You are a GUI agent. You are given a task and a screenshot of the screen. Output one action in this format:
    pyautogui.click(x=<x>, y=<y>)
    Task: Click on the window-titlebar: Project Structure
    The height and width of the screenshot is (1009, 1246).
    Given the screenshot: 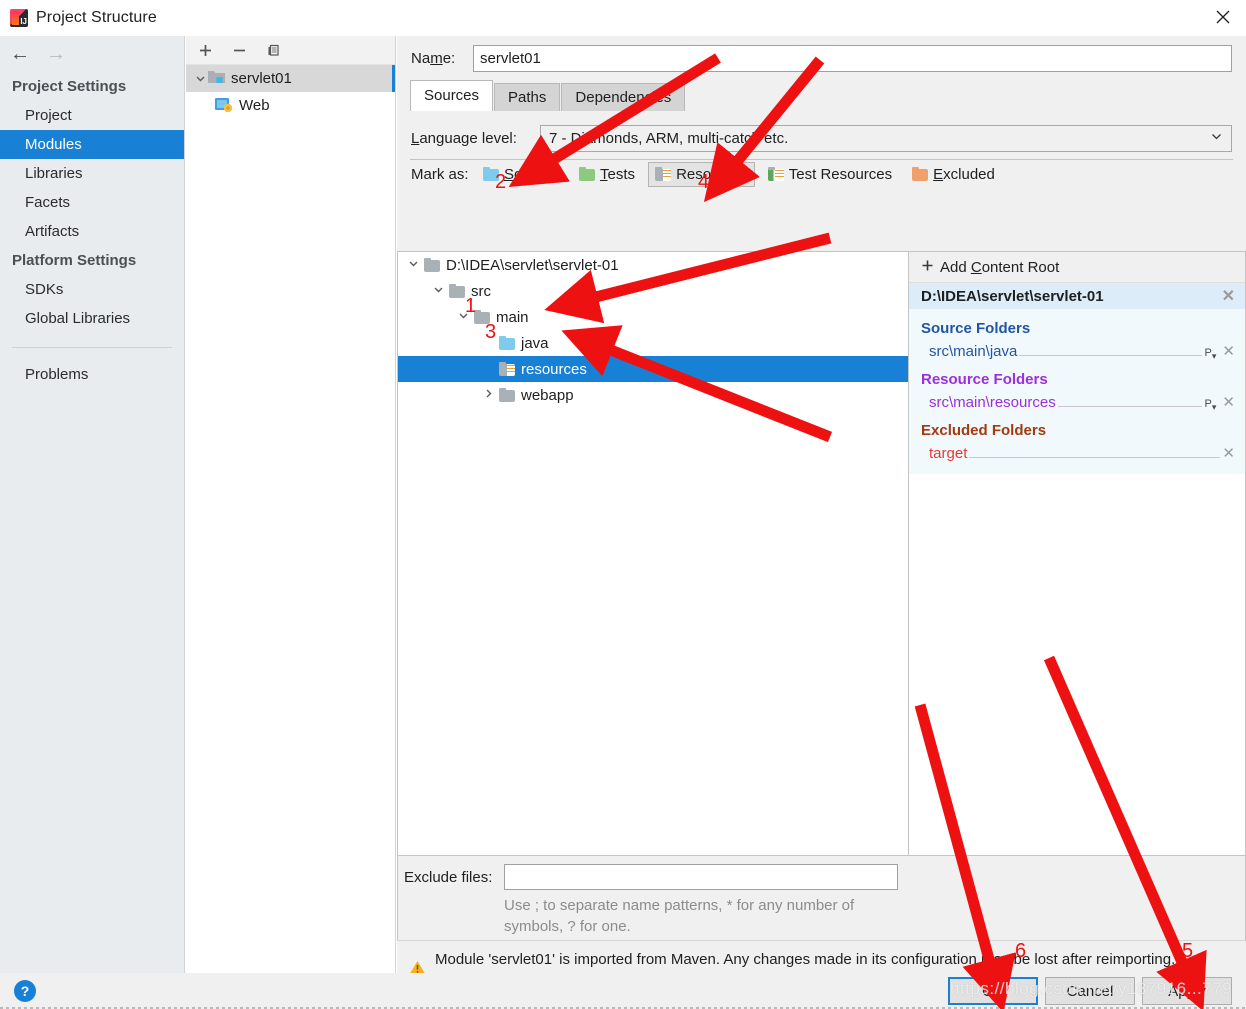 What is the action you would take?
    pyautogui.click(x=623, y=18)
    